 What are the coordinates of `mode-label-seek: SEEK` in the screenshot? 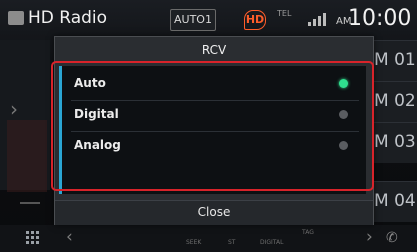 It's located at (193, 242).